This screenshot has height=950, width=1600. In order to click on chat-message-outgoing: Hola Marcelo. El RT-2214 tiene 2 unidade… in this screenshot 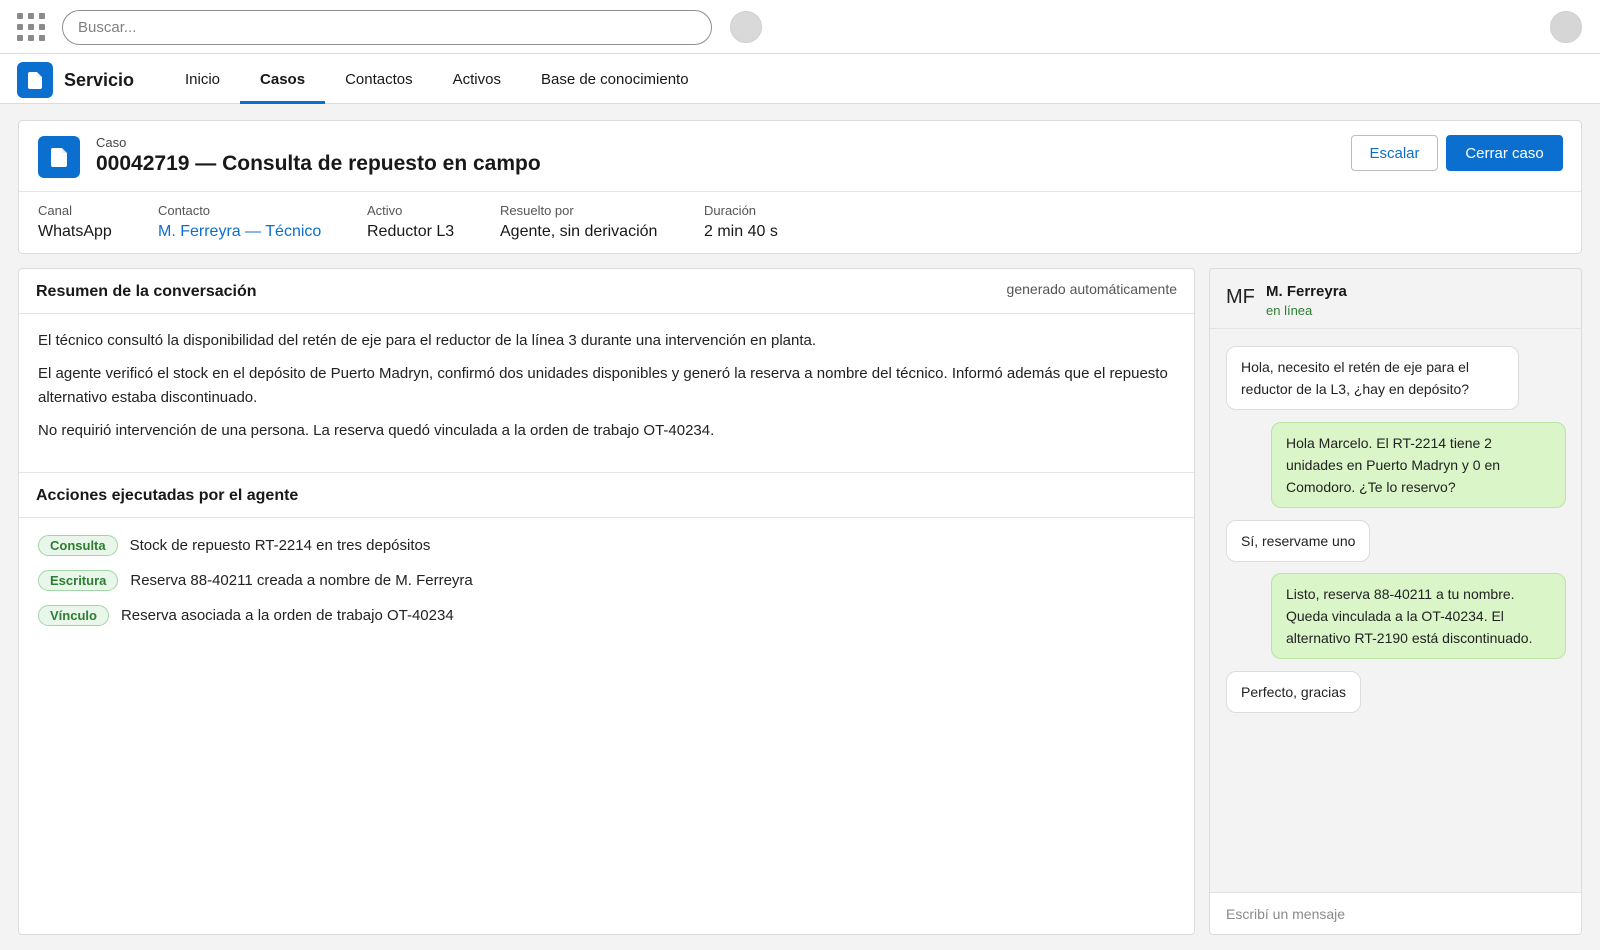, I will do `click(1418, 465)`.